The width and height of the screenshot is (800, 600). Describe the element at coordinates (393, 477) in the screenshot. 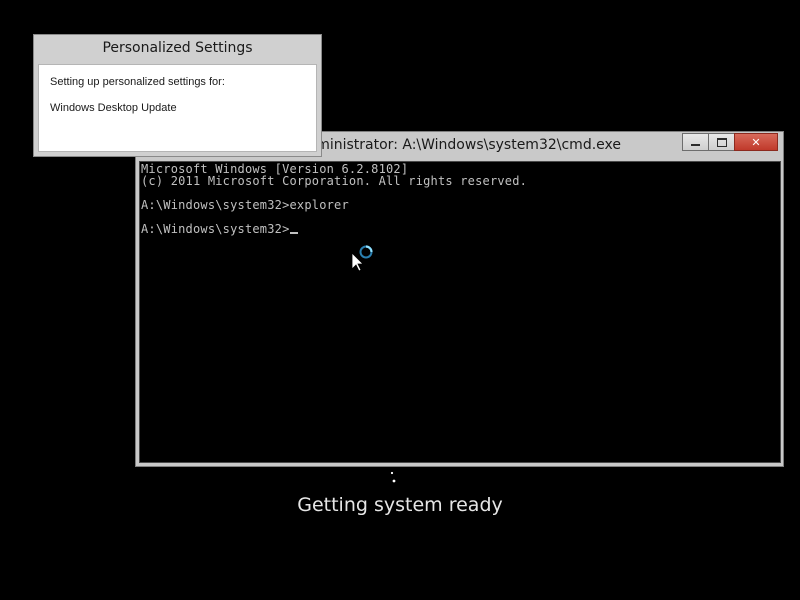

I see `loading-dots-icon` at that location.